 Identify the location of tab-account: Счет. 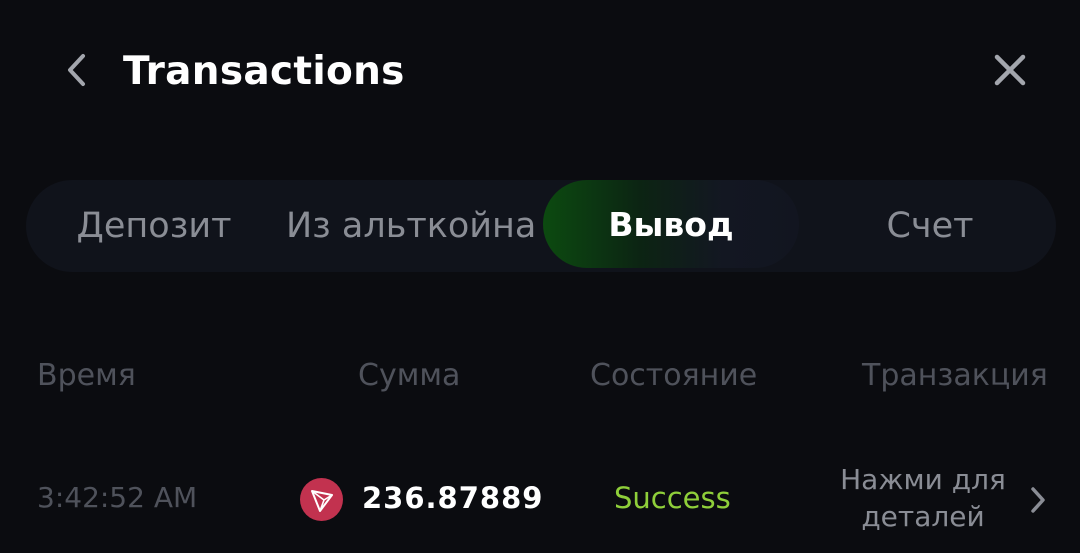
(930, 226).